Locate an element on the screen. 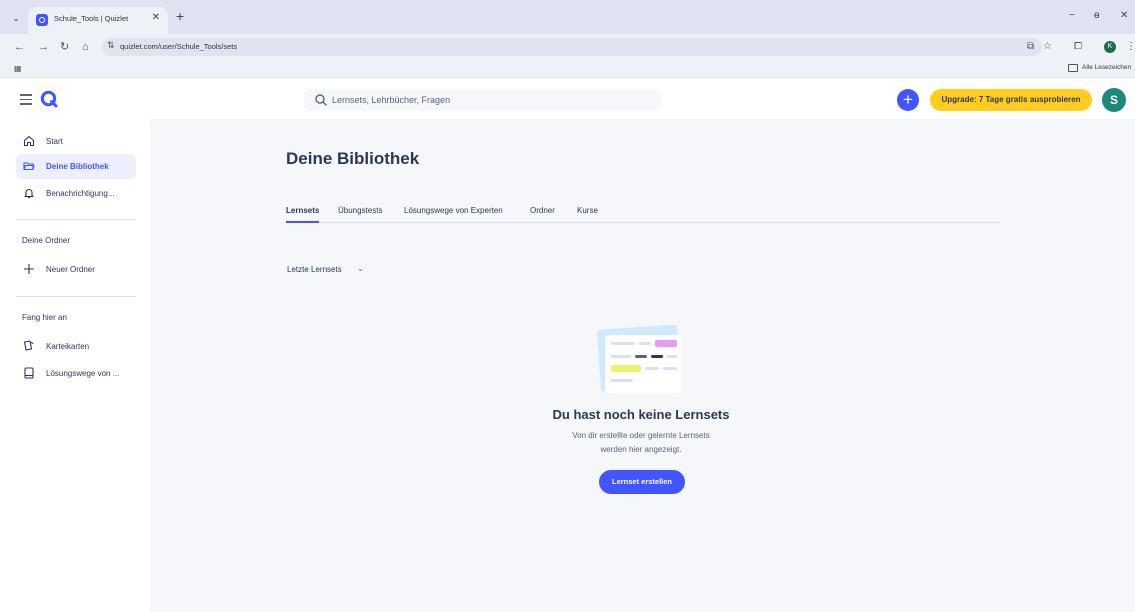 The height and width of the screenshot is (612, 1135). create-set-button: Lernset erstellen is located at coordinates (642, 482).